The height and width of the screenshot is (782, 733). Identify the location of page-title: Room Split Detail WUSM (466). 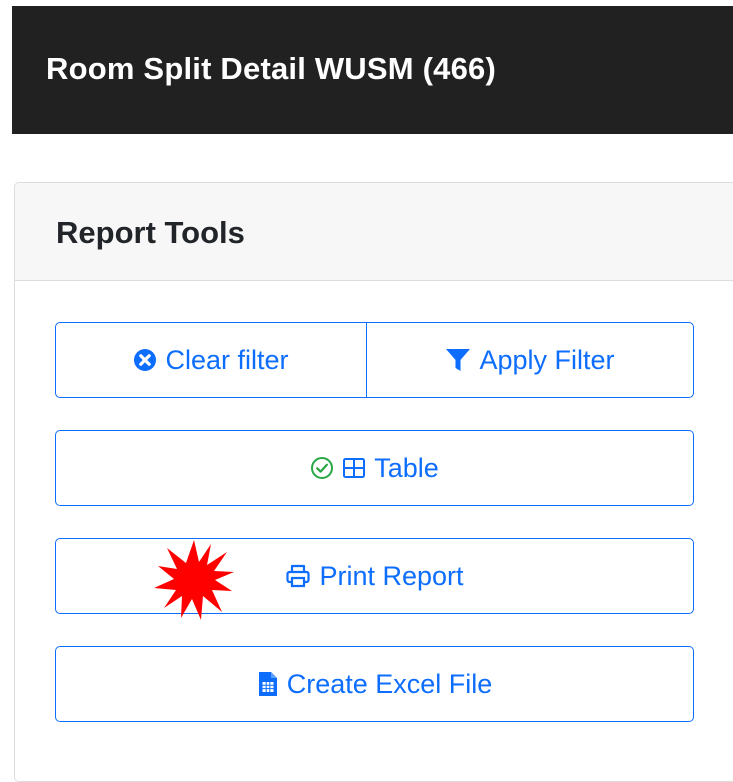
(271, 68).